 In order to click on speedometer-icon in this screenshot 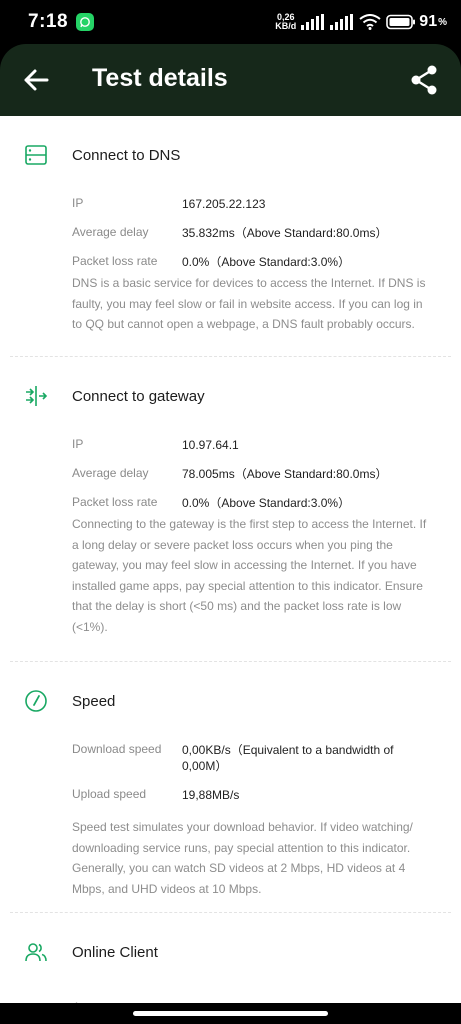, I will do `click(36, 701)`.